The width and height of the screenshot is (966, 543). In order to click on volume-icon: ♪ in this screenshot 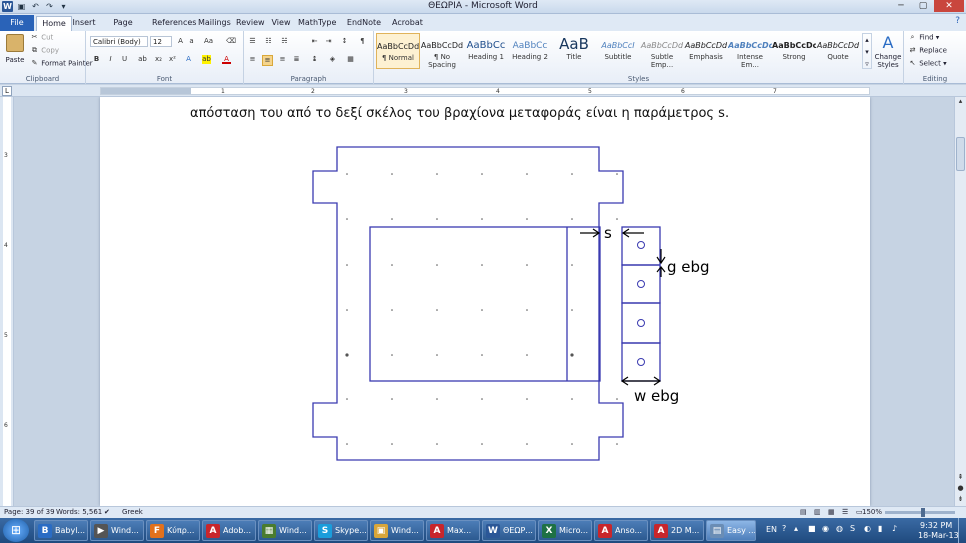, I will do `click(894, 528)`.